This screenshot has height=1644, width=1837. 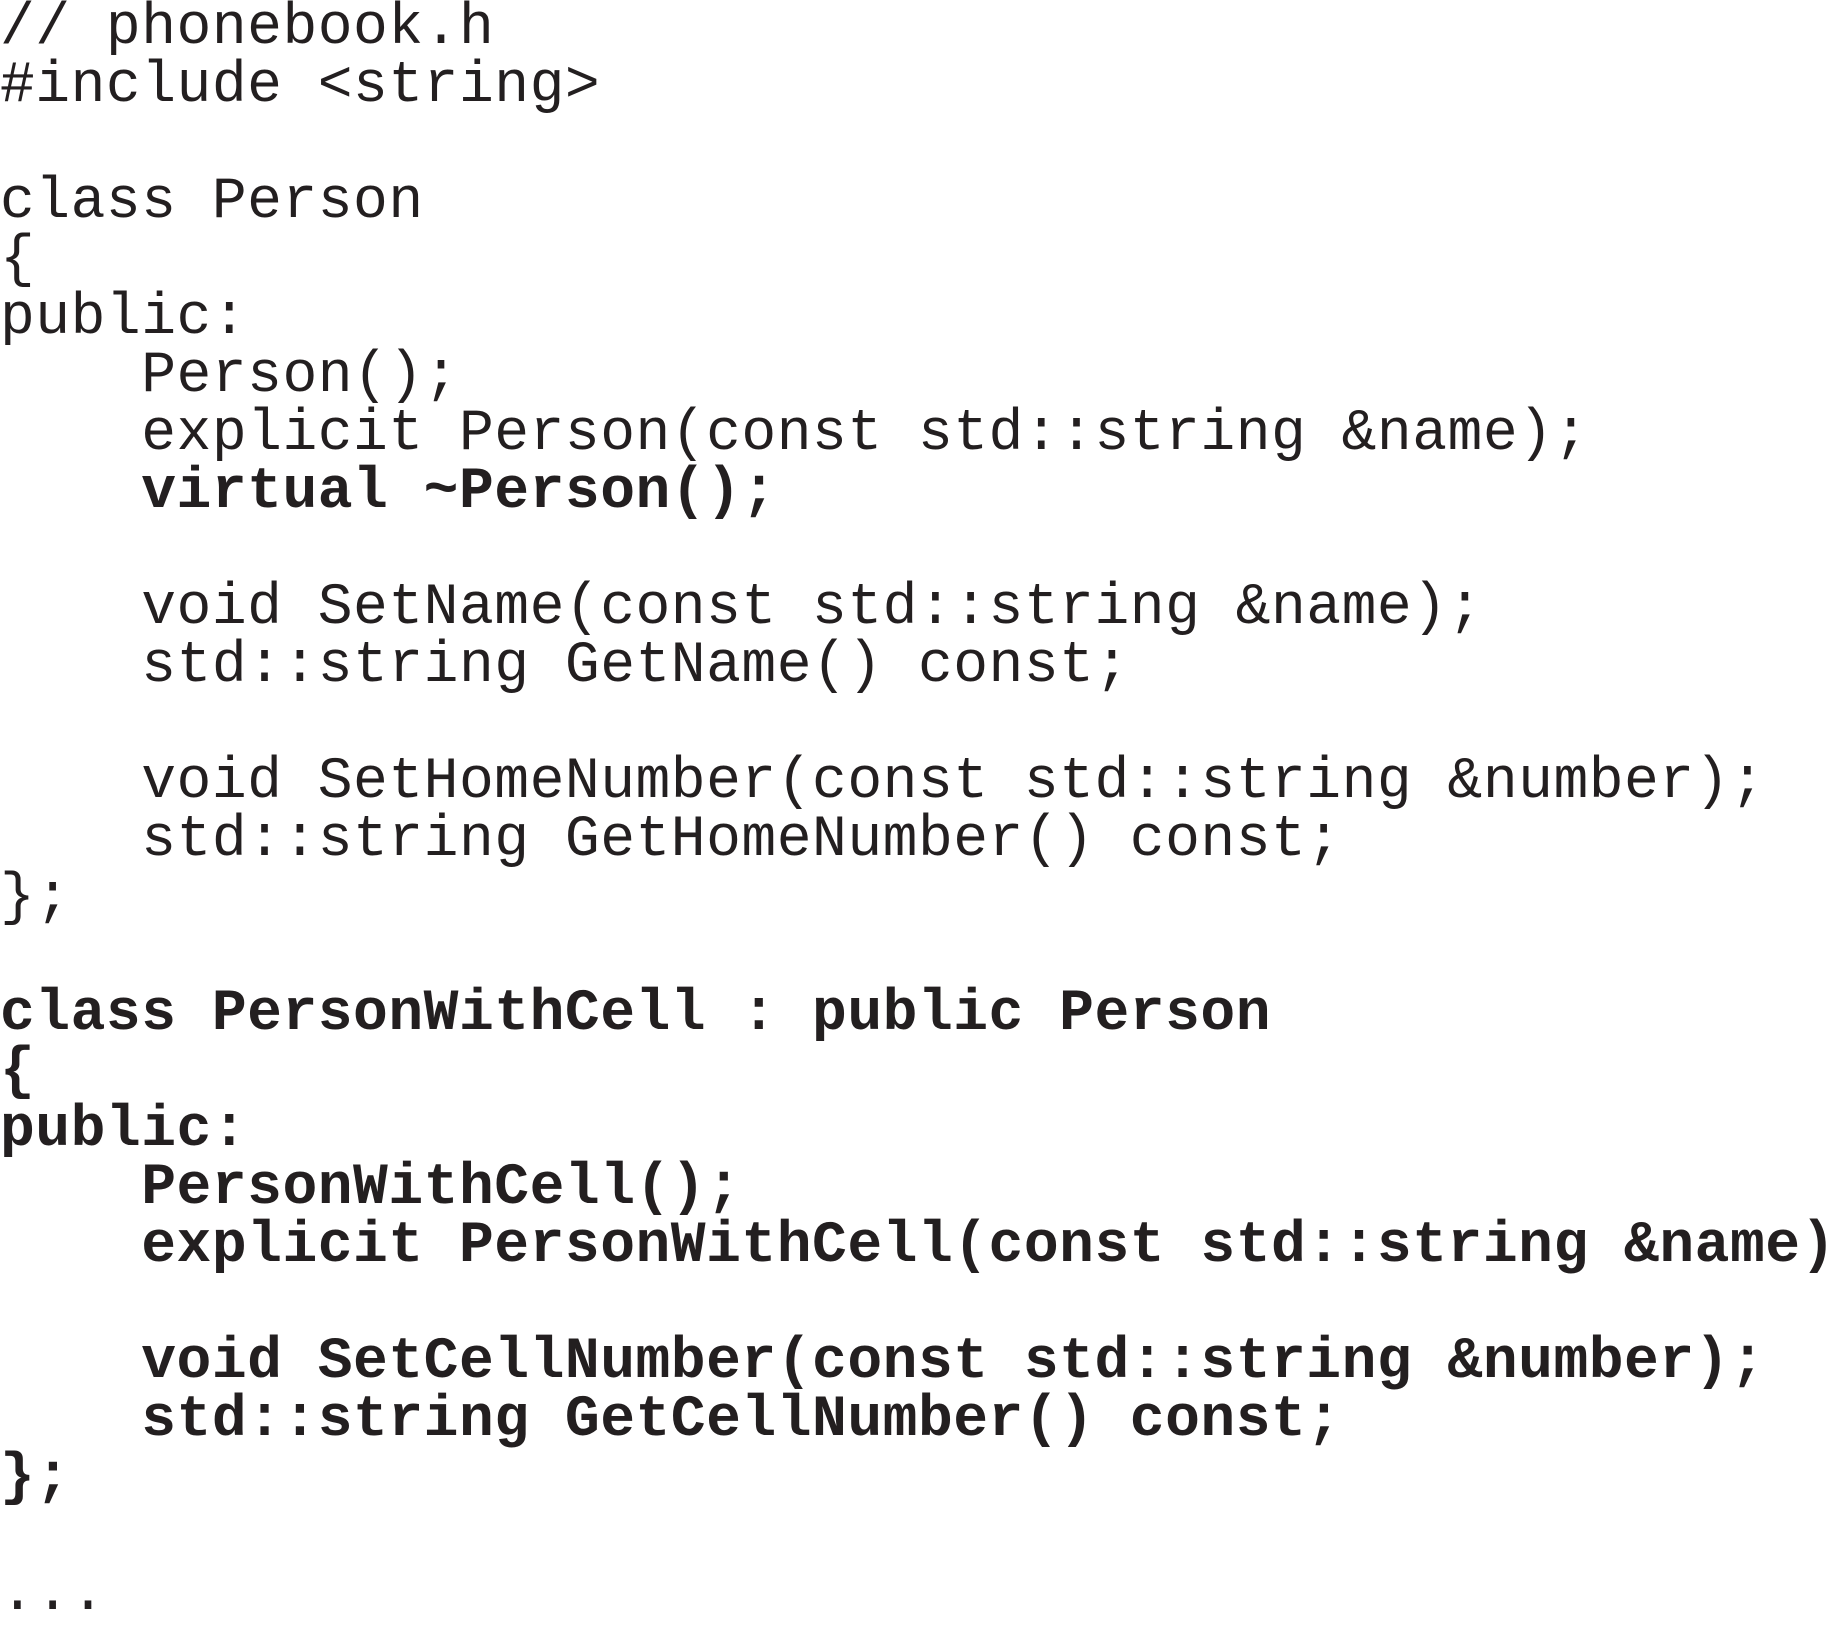 What do you see at coordinates (671, 840) in the screenshot?
I see `code-line-get-home-number: std::string GetHomeNumber() const;` at bounding box center [671, 840].